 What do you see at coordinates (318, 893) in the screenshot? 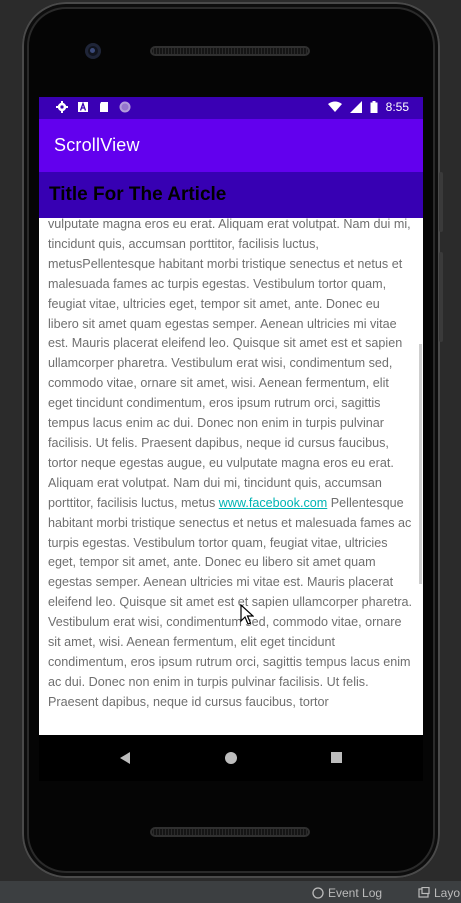
I see `event-log-icon` at bounding box center [318, 893].